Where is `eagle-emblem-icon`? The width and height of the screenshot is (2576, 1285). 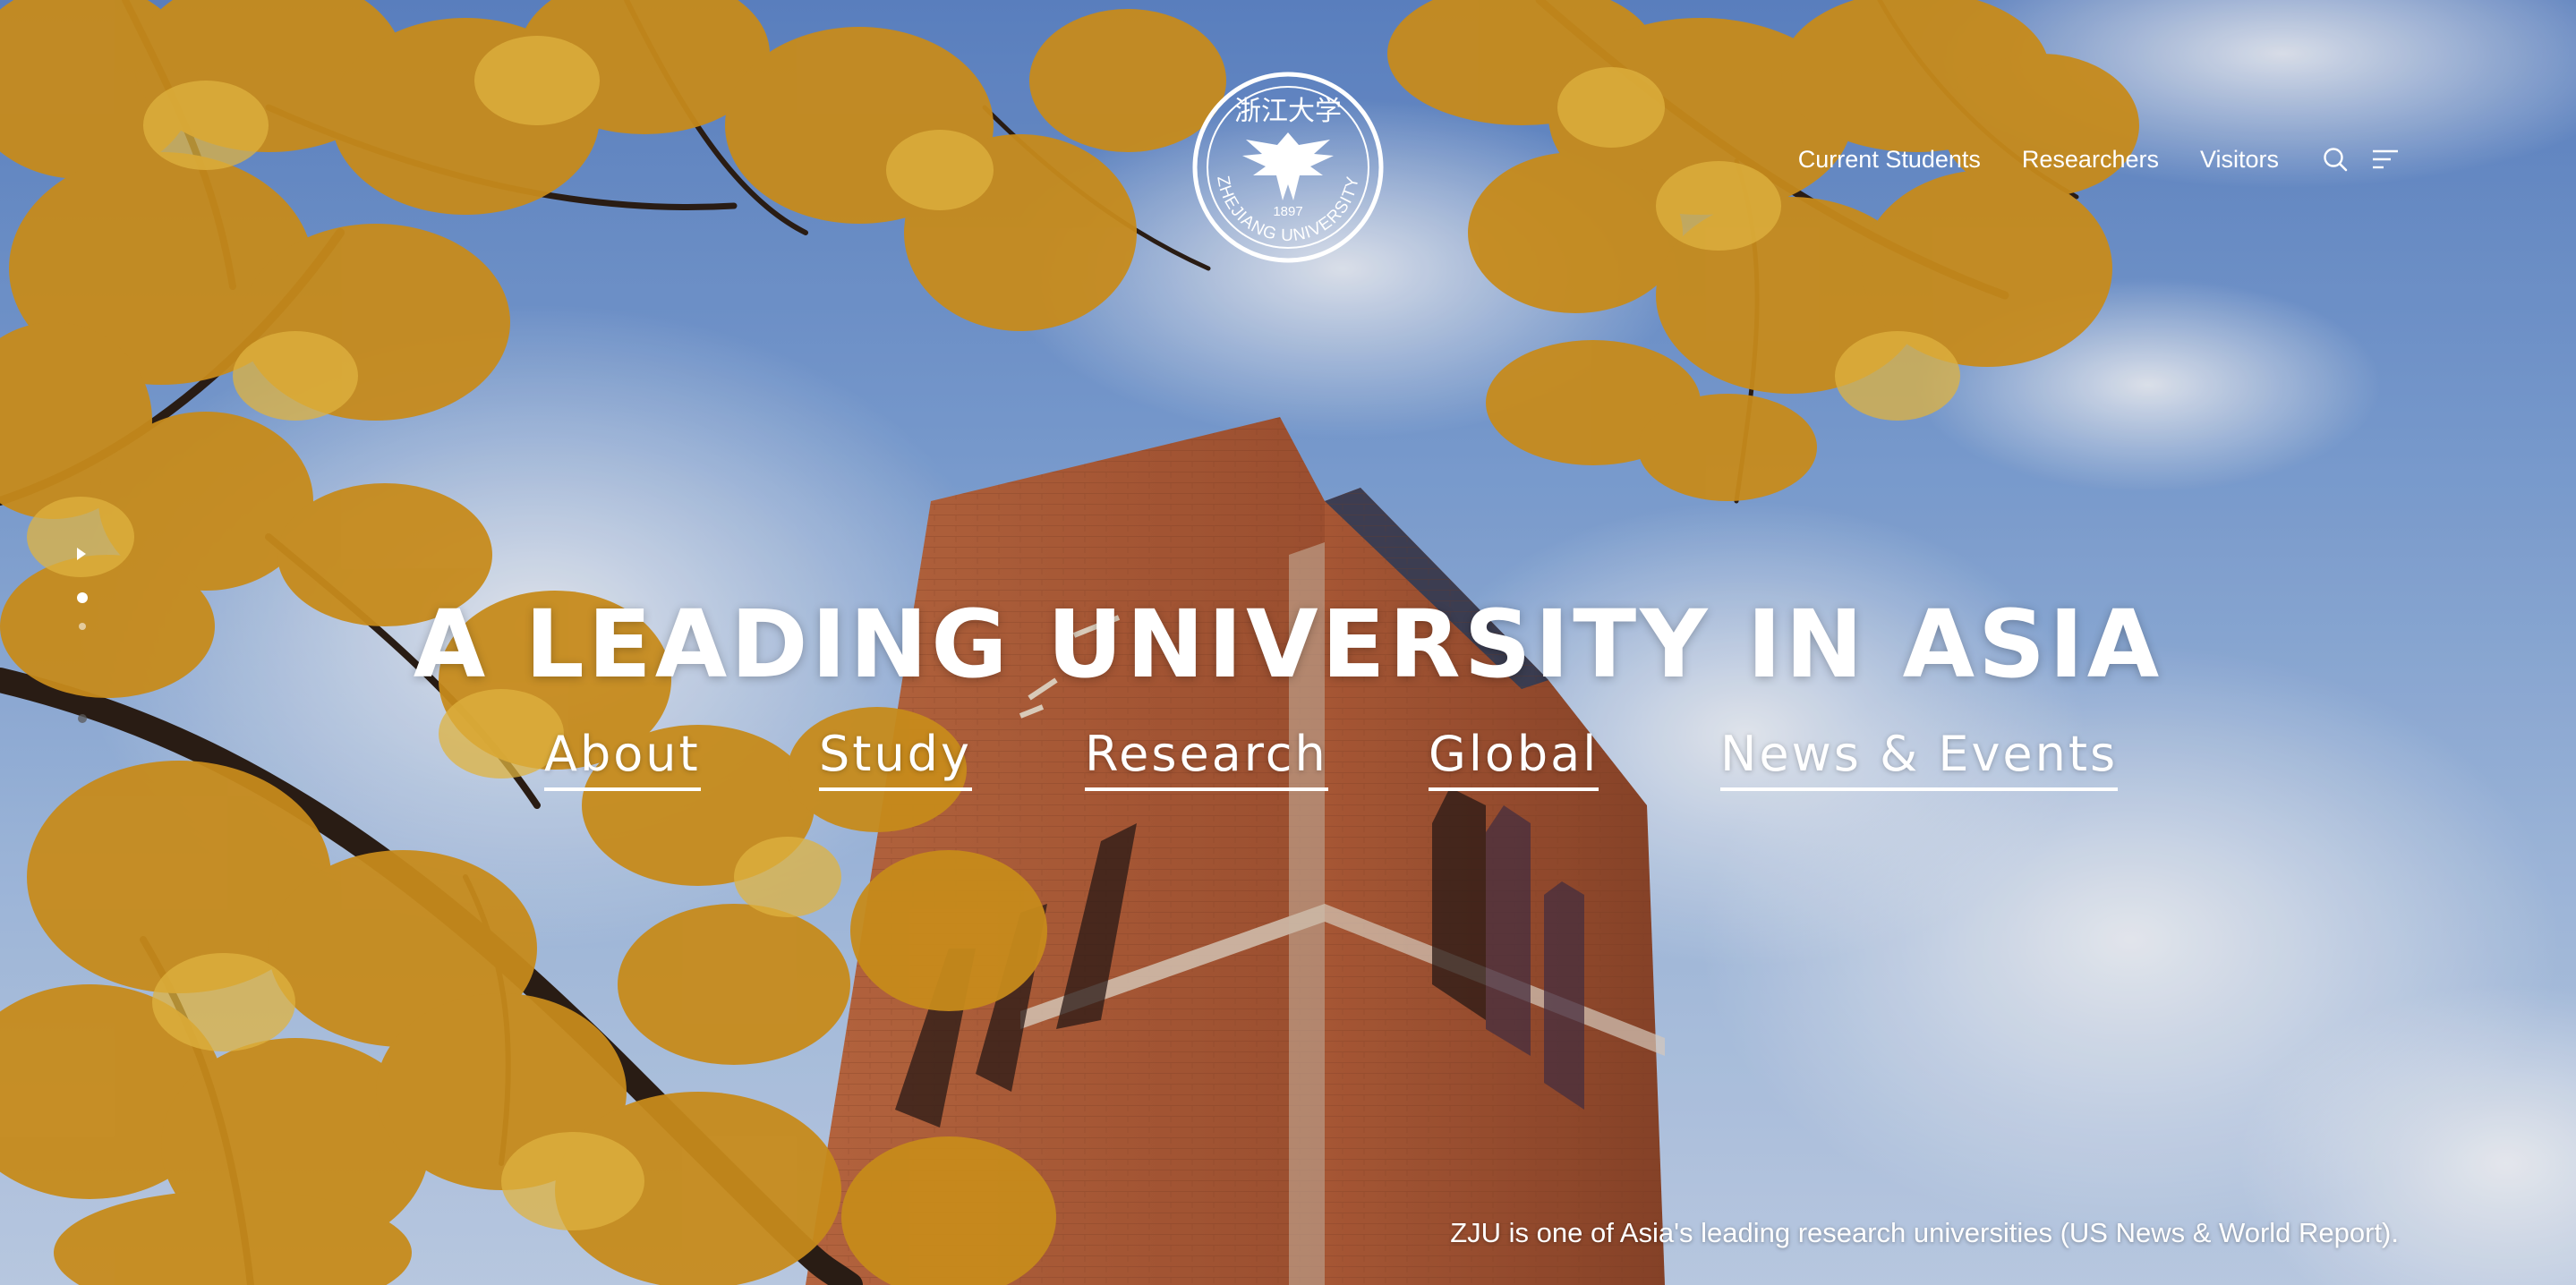
eagle-emblem-icon is located at coordinates (1288, 166).